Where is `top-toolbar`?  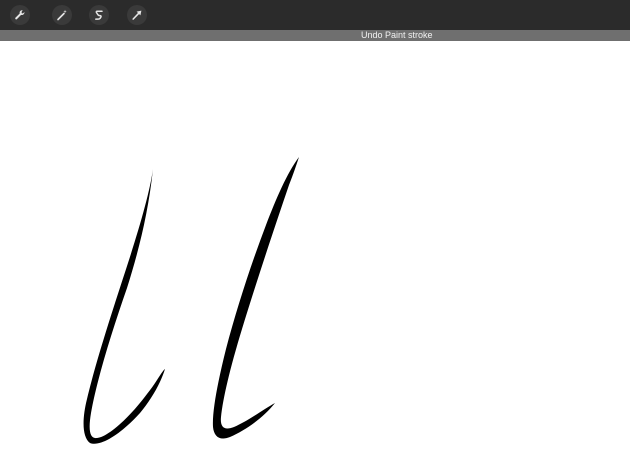
top-toolbar is located at coordinates (315, 15).